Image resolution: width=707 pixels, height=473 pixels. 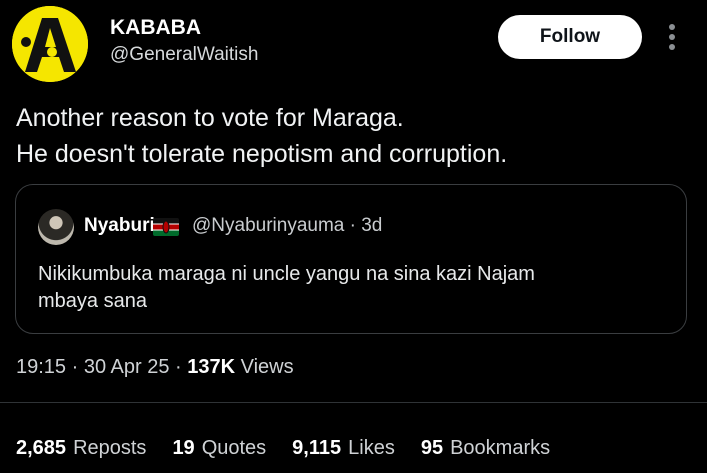 I want to click on more-options-button, so click(x=672, y=38).